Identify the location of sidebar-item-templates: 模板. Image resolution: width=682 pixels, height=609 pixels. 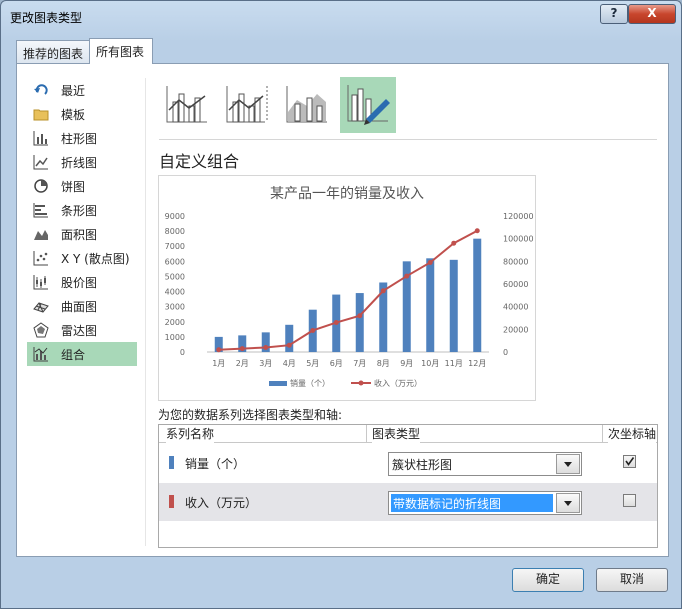
(82, 114).